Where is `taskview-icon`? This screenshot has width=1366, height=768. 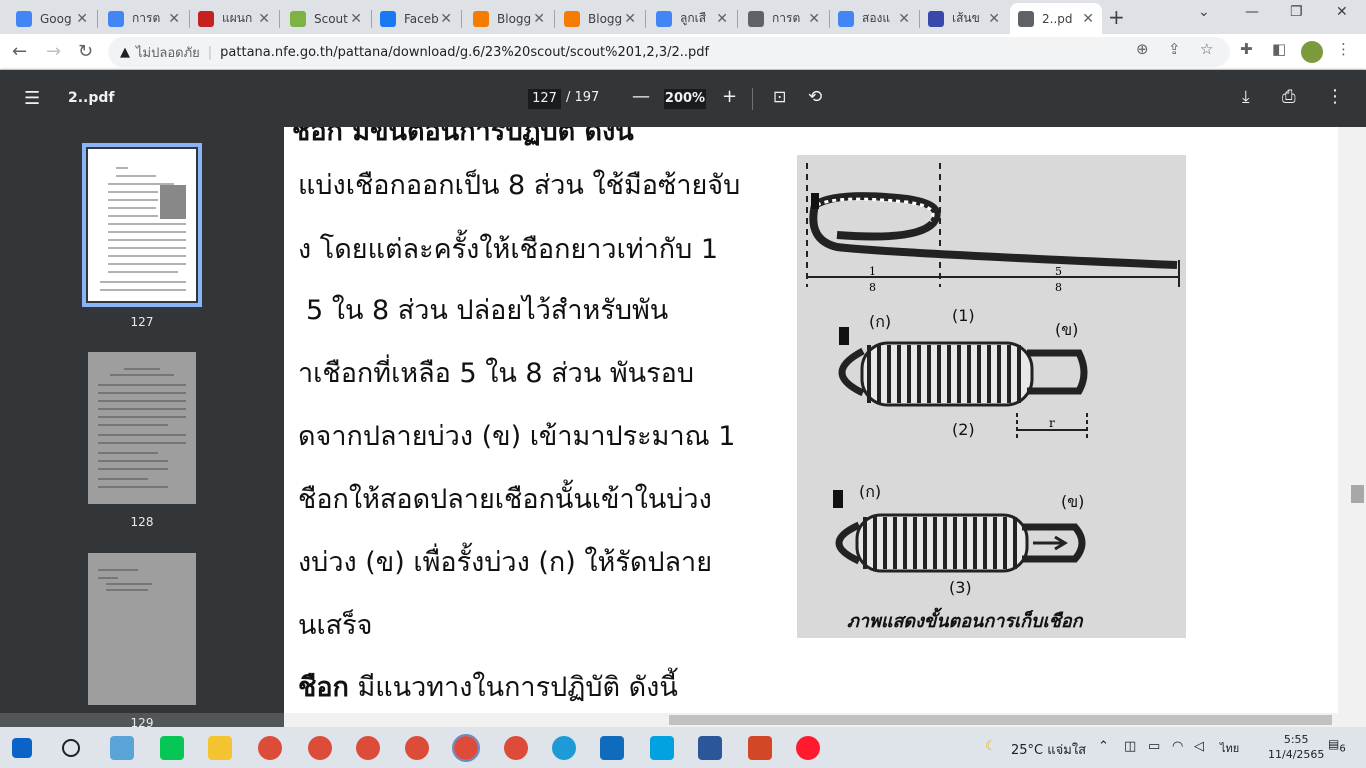
taskview-icon is located at coordinates (122, 748).